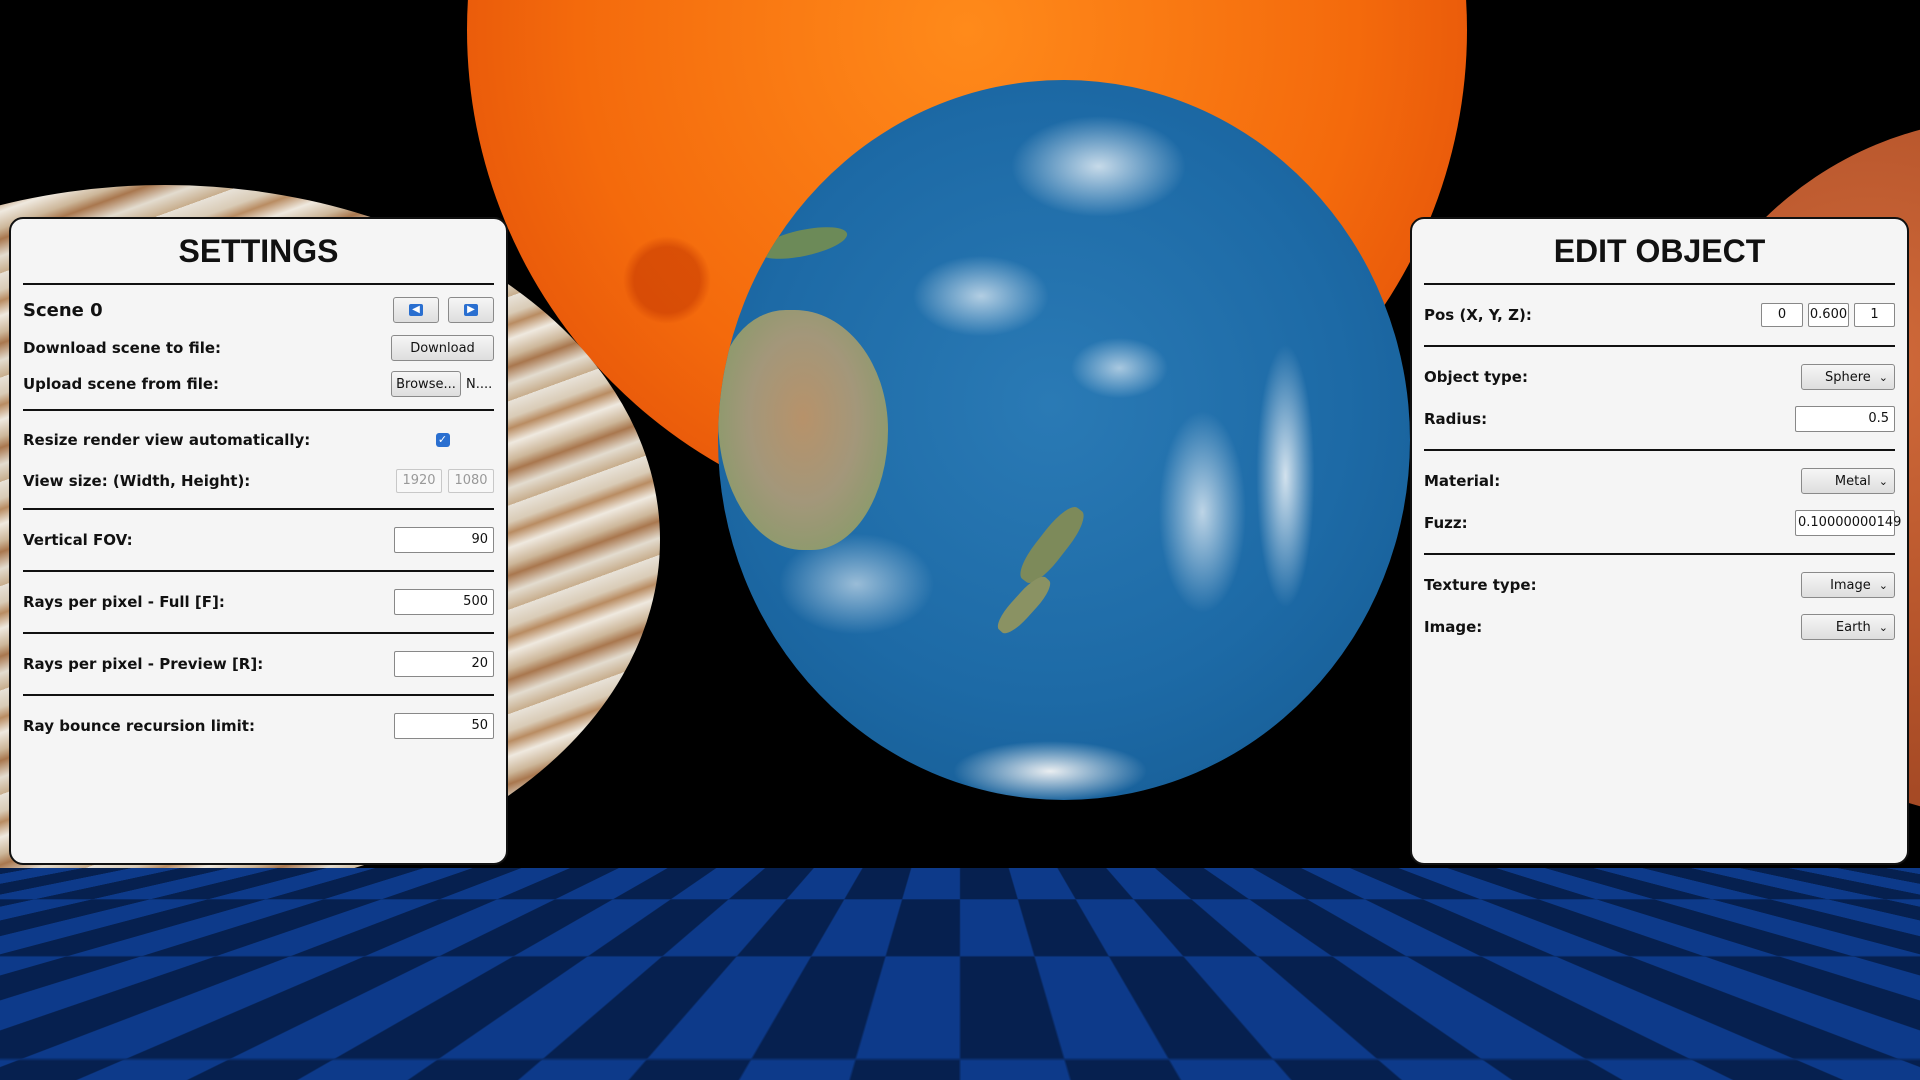 Image resolution: width=1920 pixels, height=1080 pixels. What do you see at coordinates (121, 384) in the screenshot?
I see `upload-label: Upload scene from file:` at bounding box center [121, 384].